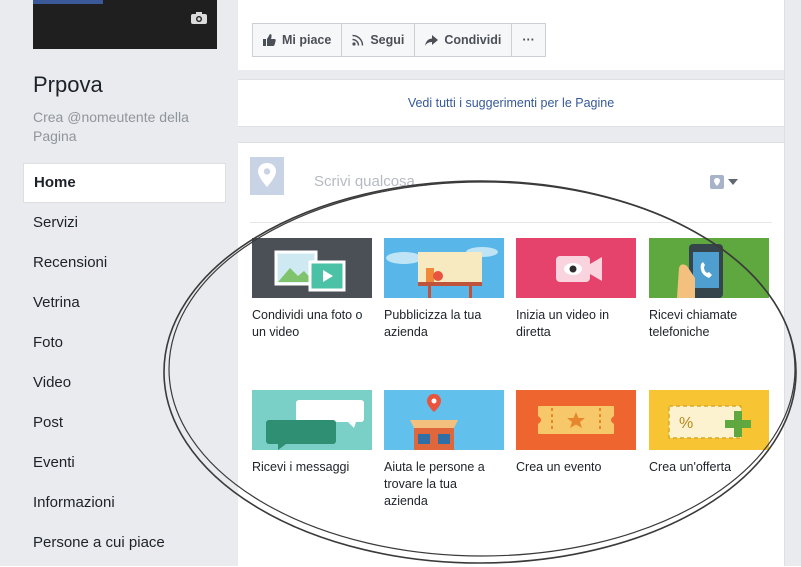 This screenshot has height=567, width=801. Describe the element at coordinates (124, 423) in the screenshot. I see `nav-item-post: Post` at that location.